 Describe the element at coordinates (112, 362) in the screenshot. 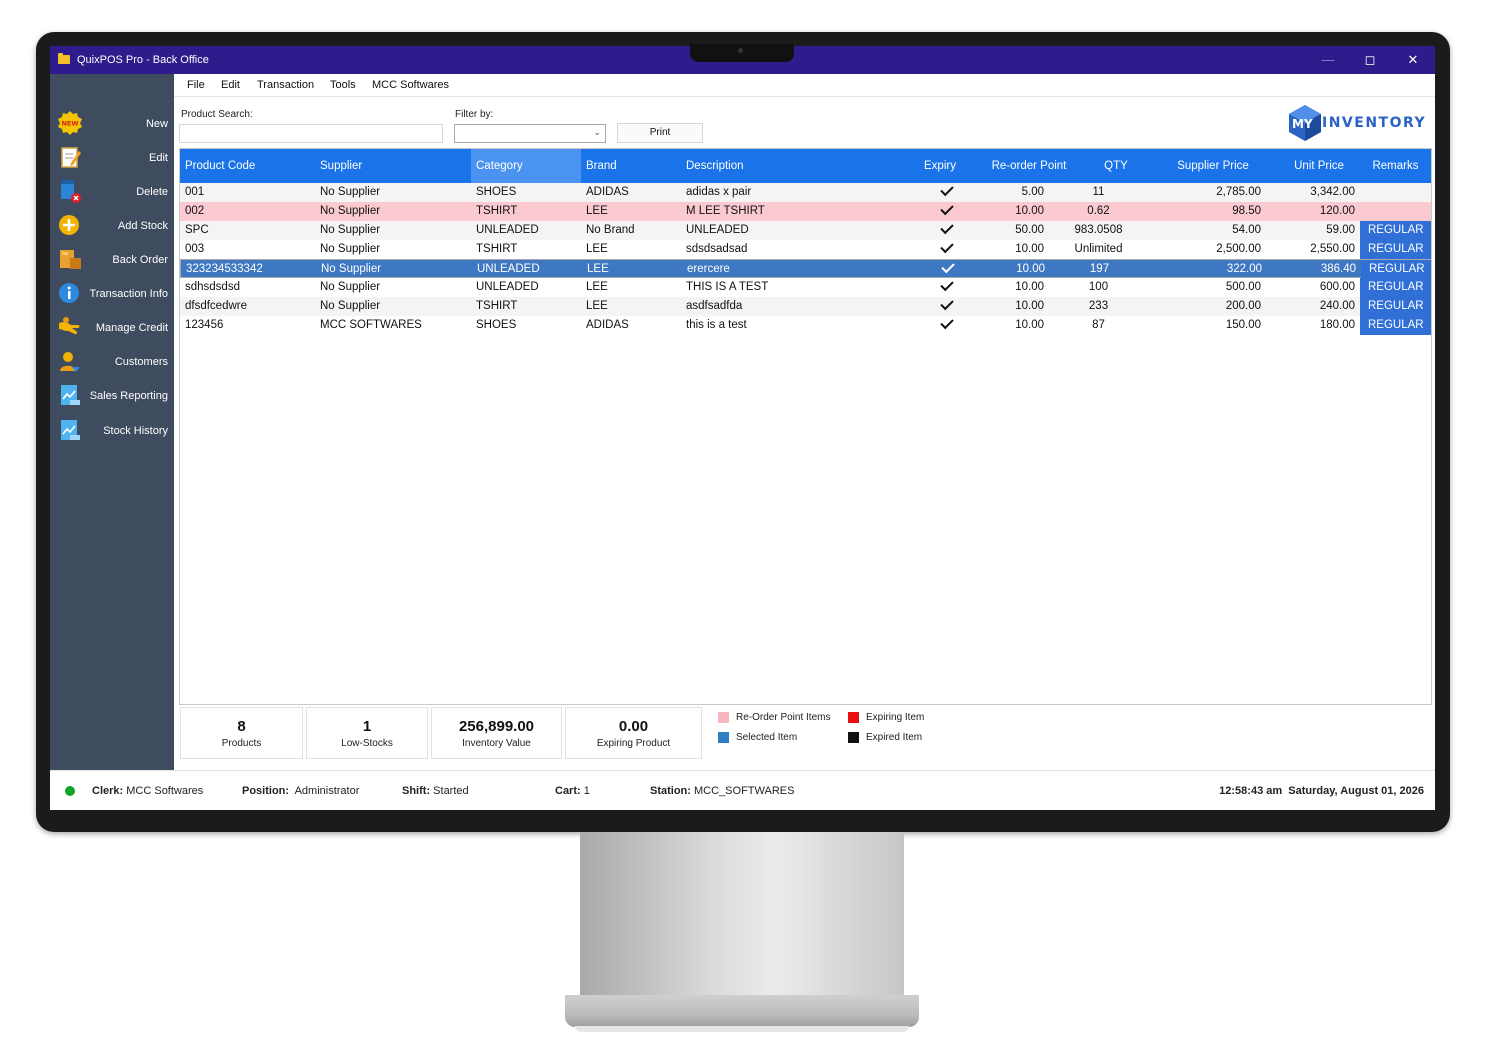

I see `sidebar-item-customers: Customers` at that location.